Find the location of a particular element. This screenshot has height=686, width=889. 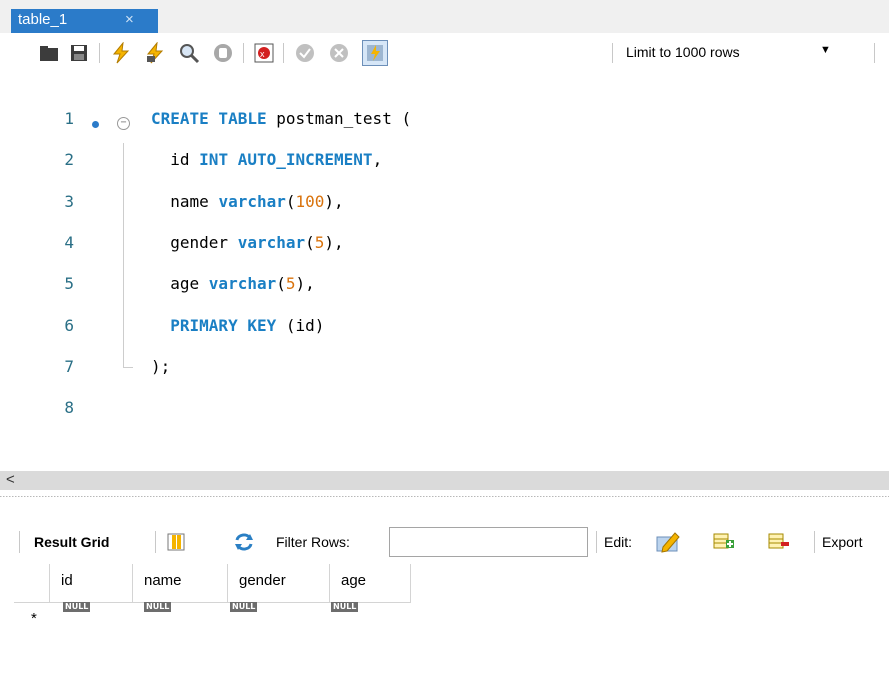

sql-text: age is located at coordinates (180, 284).